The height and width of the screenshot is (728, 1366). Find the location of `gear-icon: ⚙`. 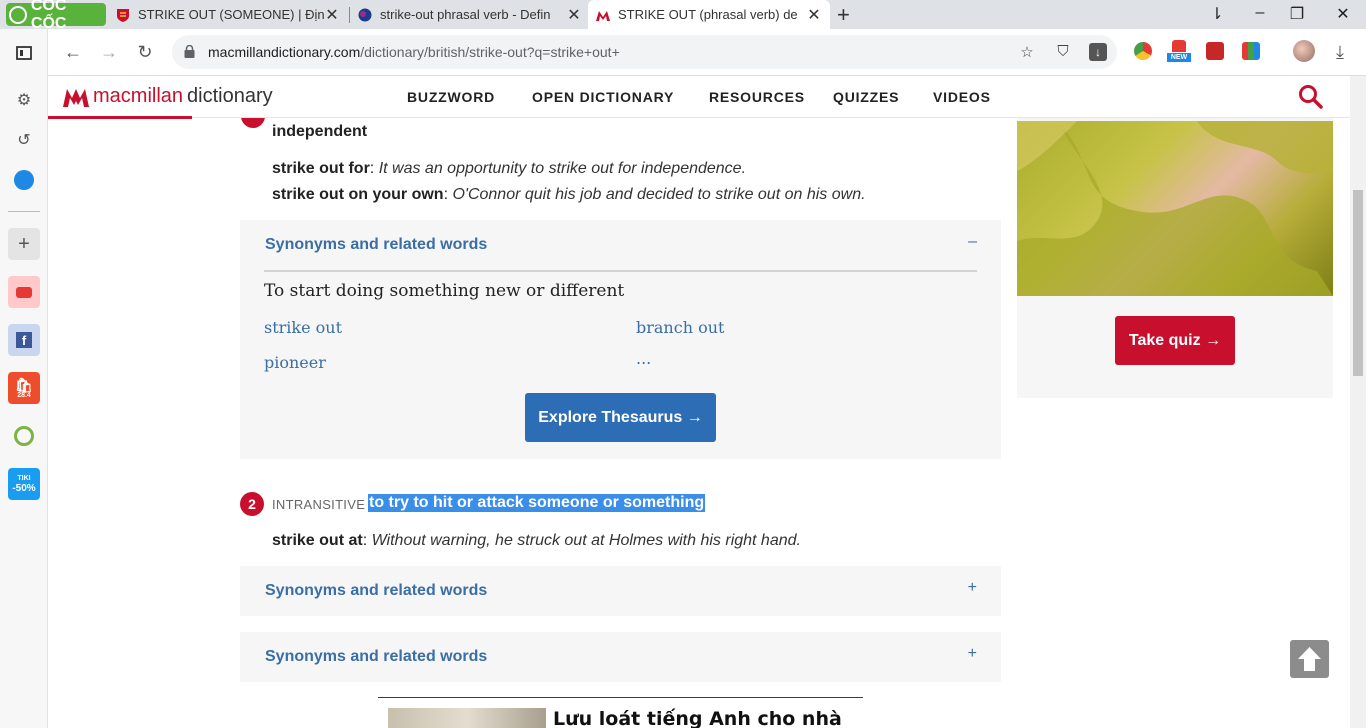

gear-icon: ⚙ is located at coordinates (24, 100).